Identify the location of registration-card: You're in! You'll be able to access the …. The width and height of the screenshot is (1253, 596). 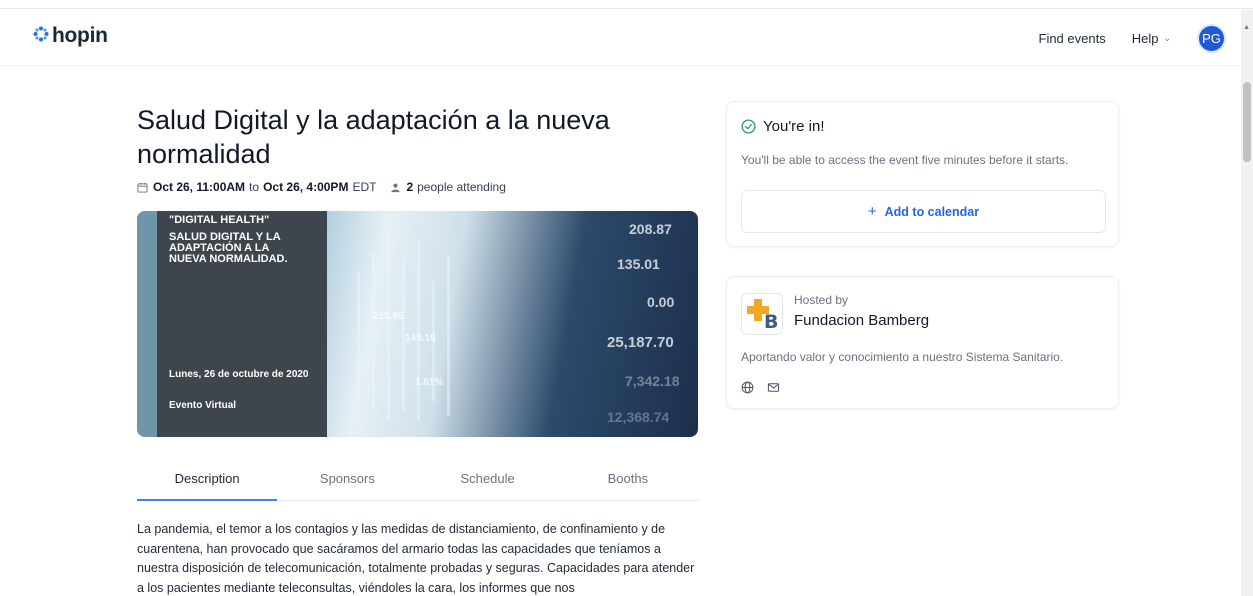
(922, 174).